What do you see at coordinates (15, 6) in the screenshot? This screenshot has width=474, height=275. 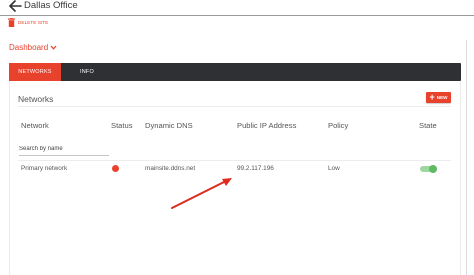 I see `back-arrow-icon` at bounding box center [15, 6].